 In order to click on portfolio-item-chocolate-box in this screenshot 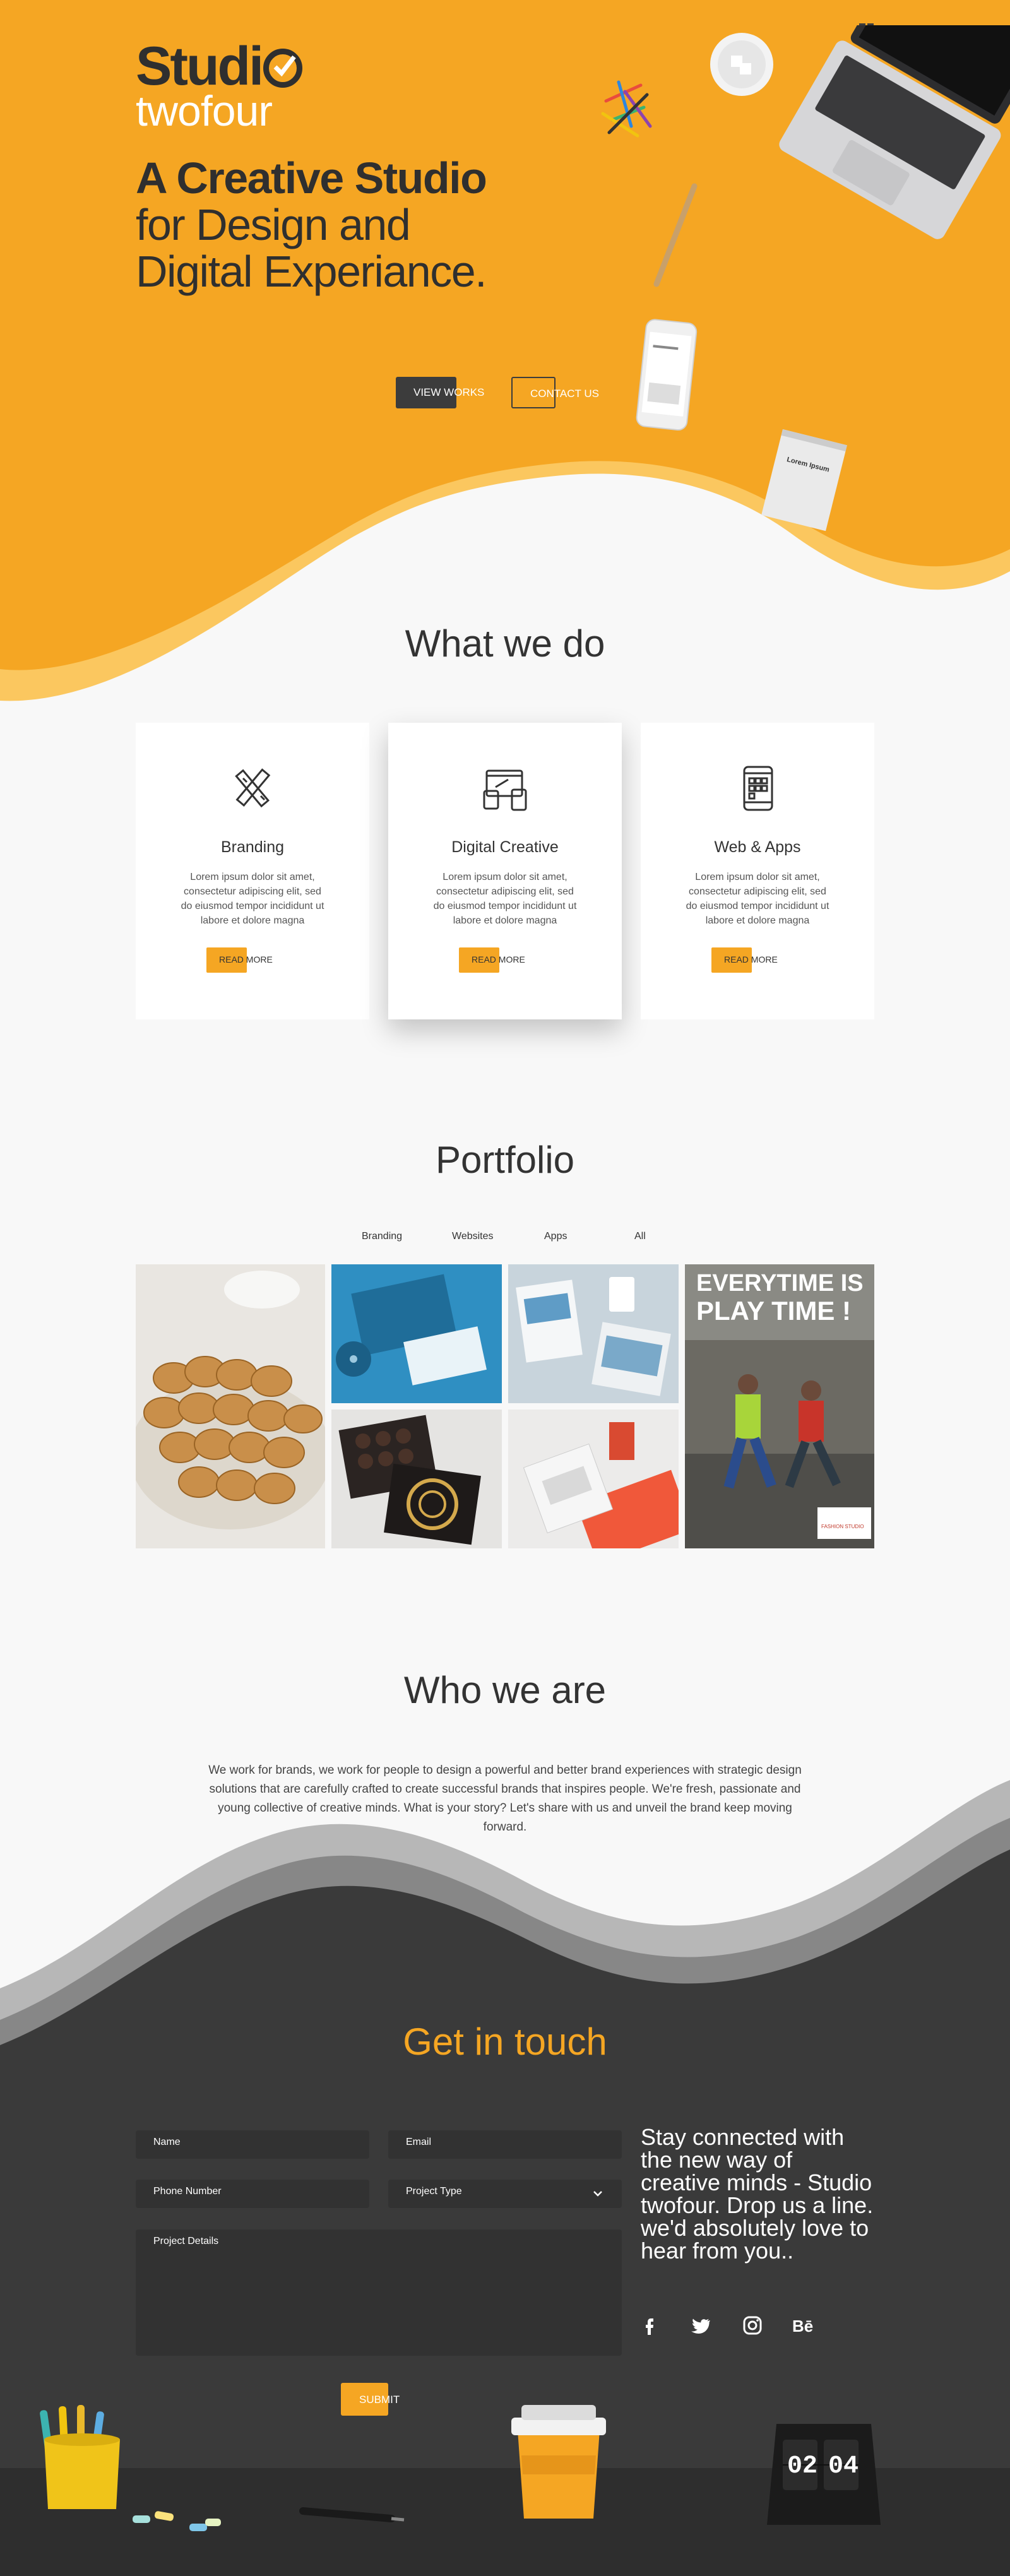, I will do `click(416, 1479)`.